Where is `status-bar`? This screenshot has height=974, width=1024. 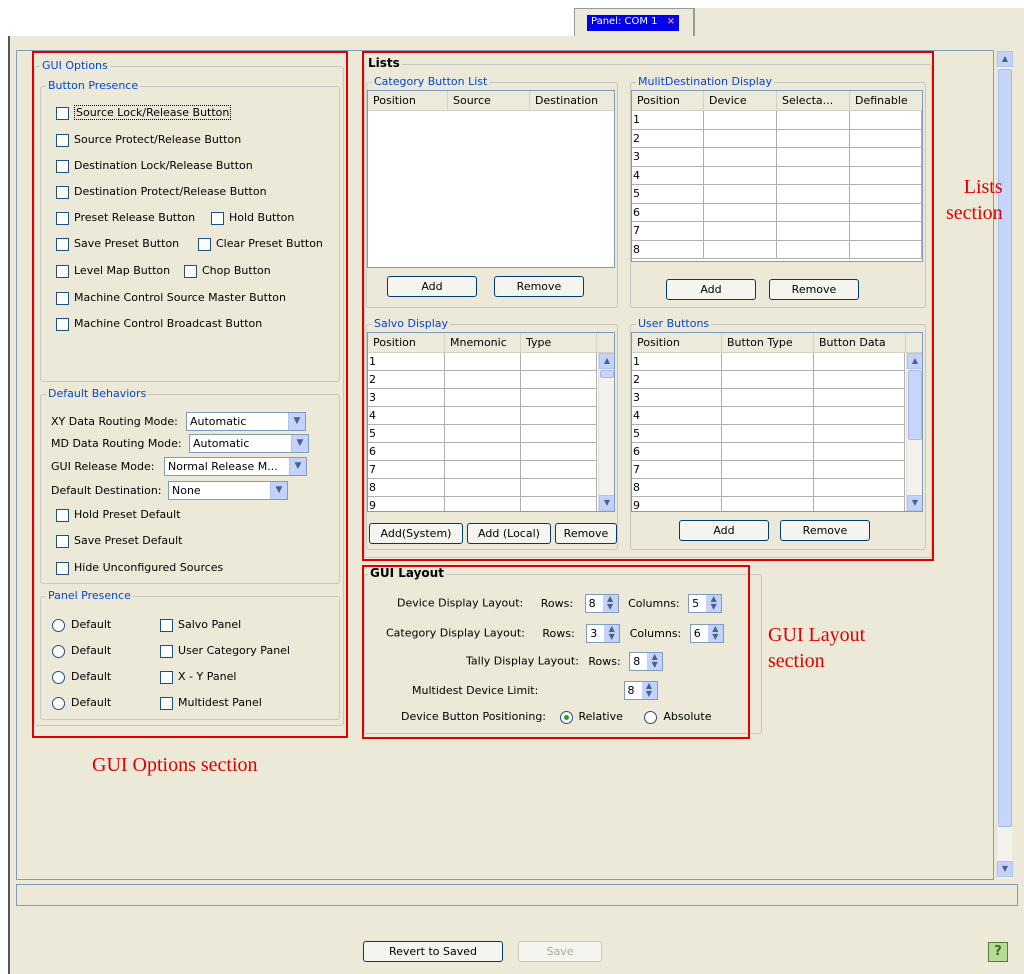
status-bar is located at coordinates (517, 895).